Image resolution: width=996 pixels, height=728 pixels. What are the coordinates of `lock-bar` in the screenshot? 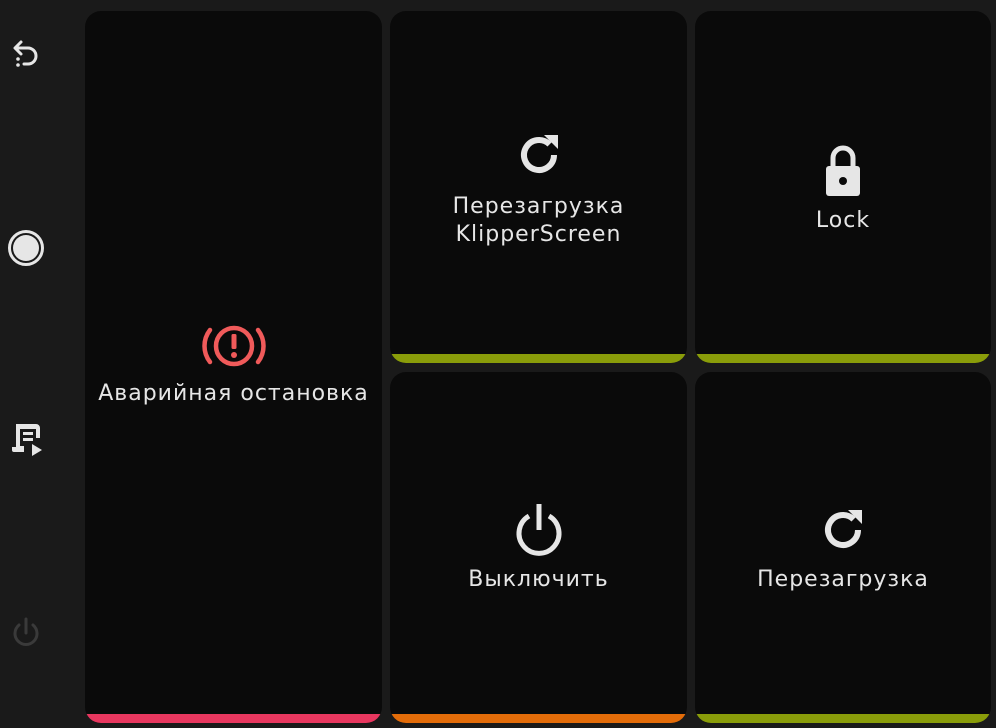 It's located at (843, 358).